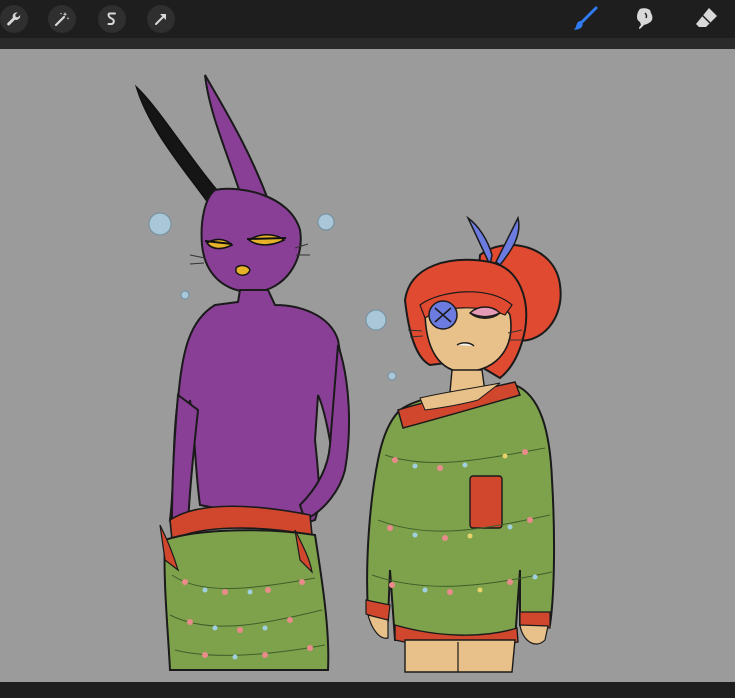 This screenshot has height=698, width=735. What do you see at coordinates (367, 19) in the screenshot?
I see `top-toolbar` at bounding box center [367, 19].